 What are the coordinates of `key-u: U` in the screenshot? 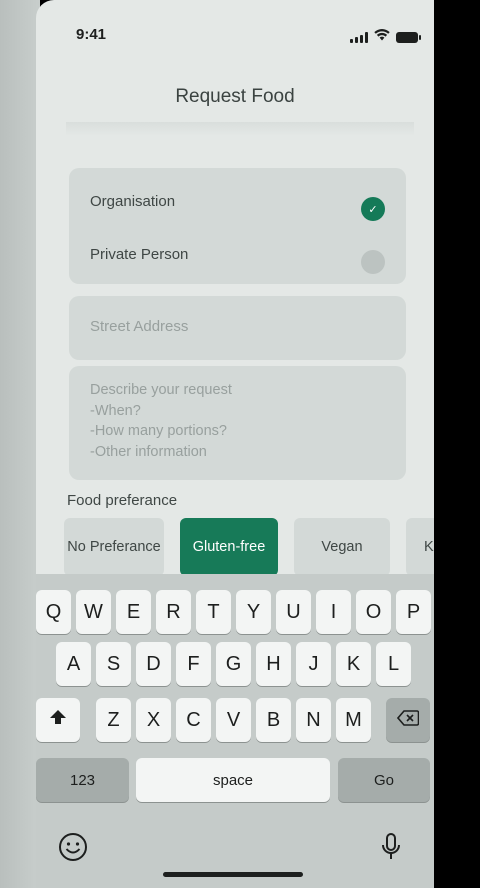 It's located at (293, 612).